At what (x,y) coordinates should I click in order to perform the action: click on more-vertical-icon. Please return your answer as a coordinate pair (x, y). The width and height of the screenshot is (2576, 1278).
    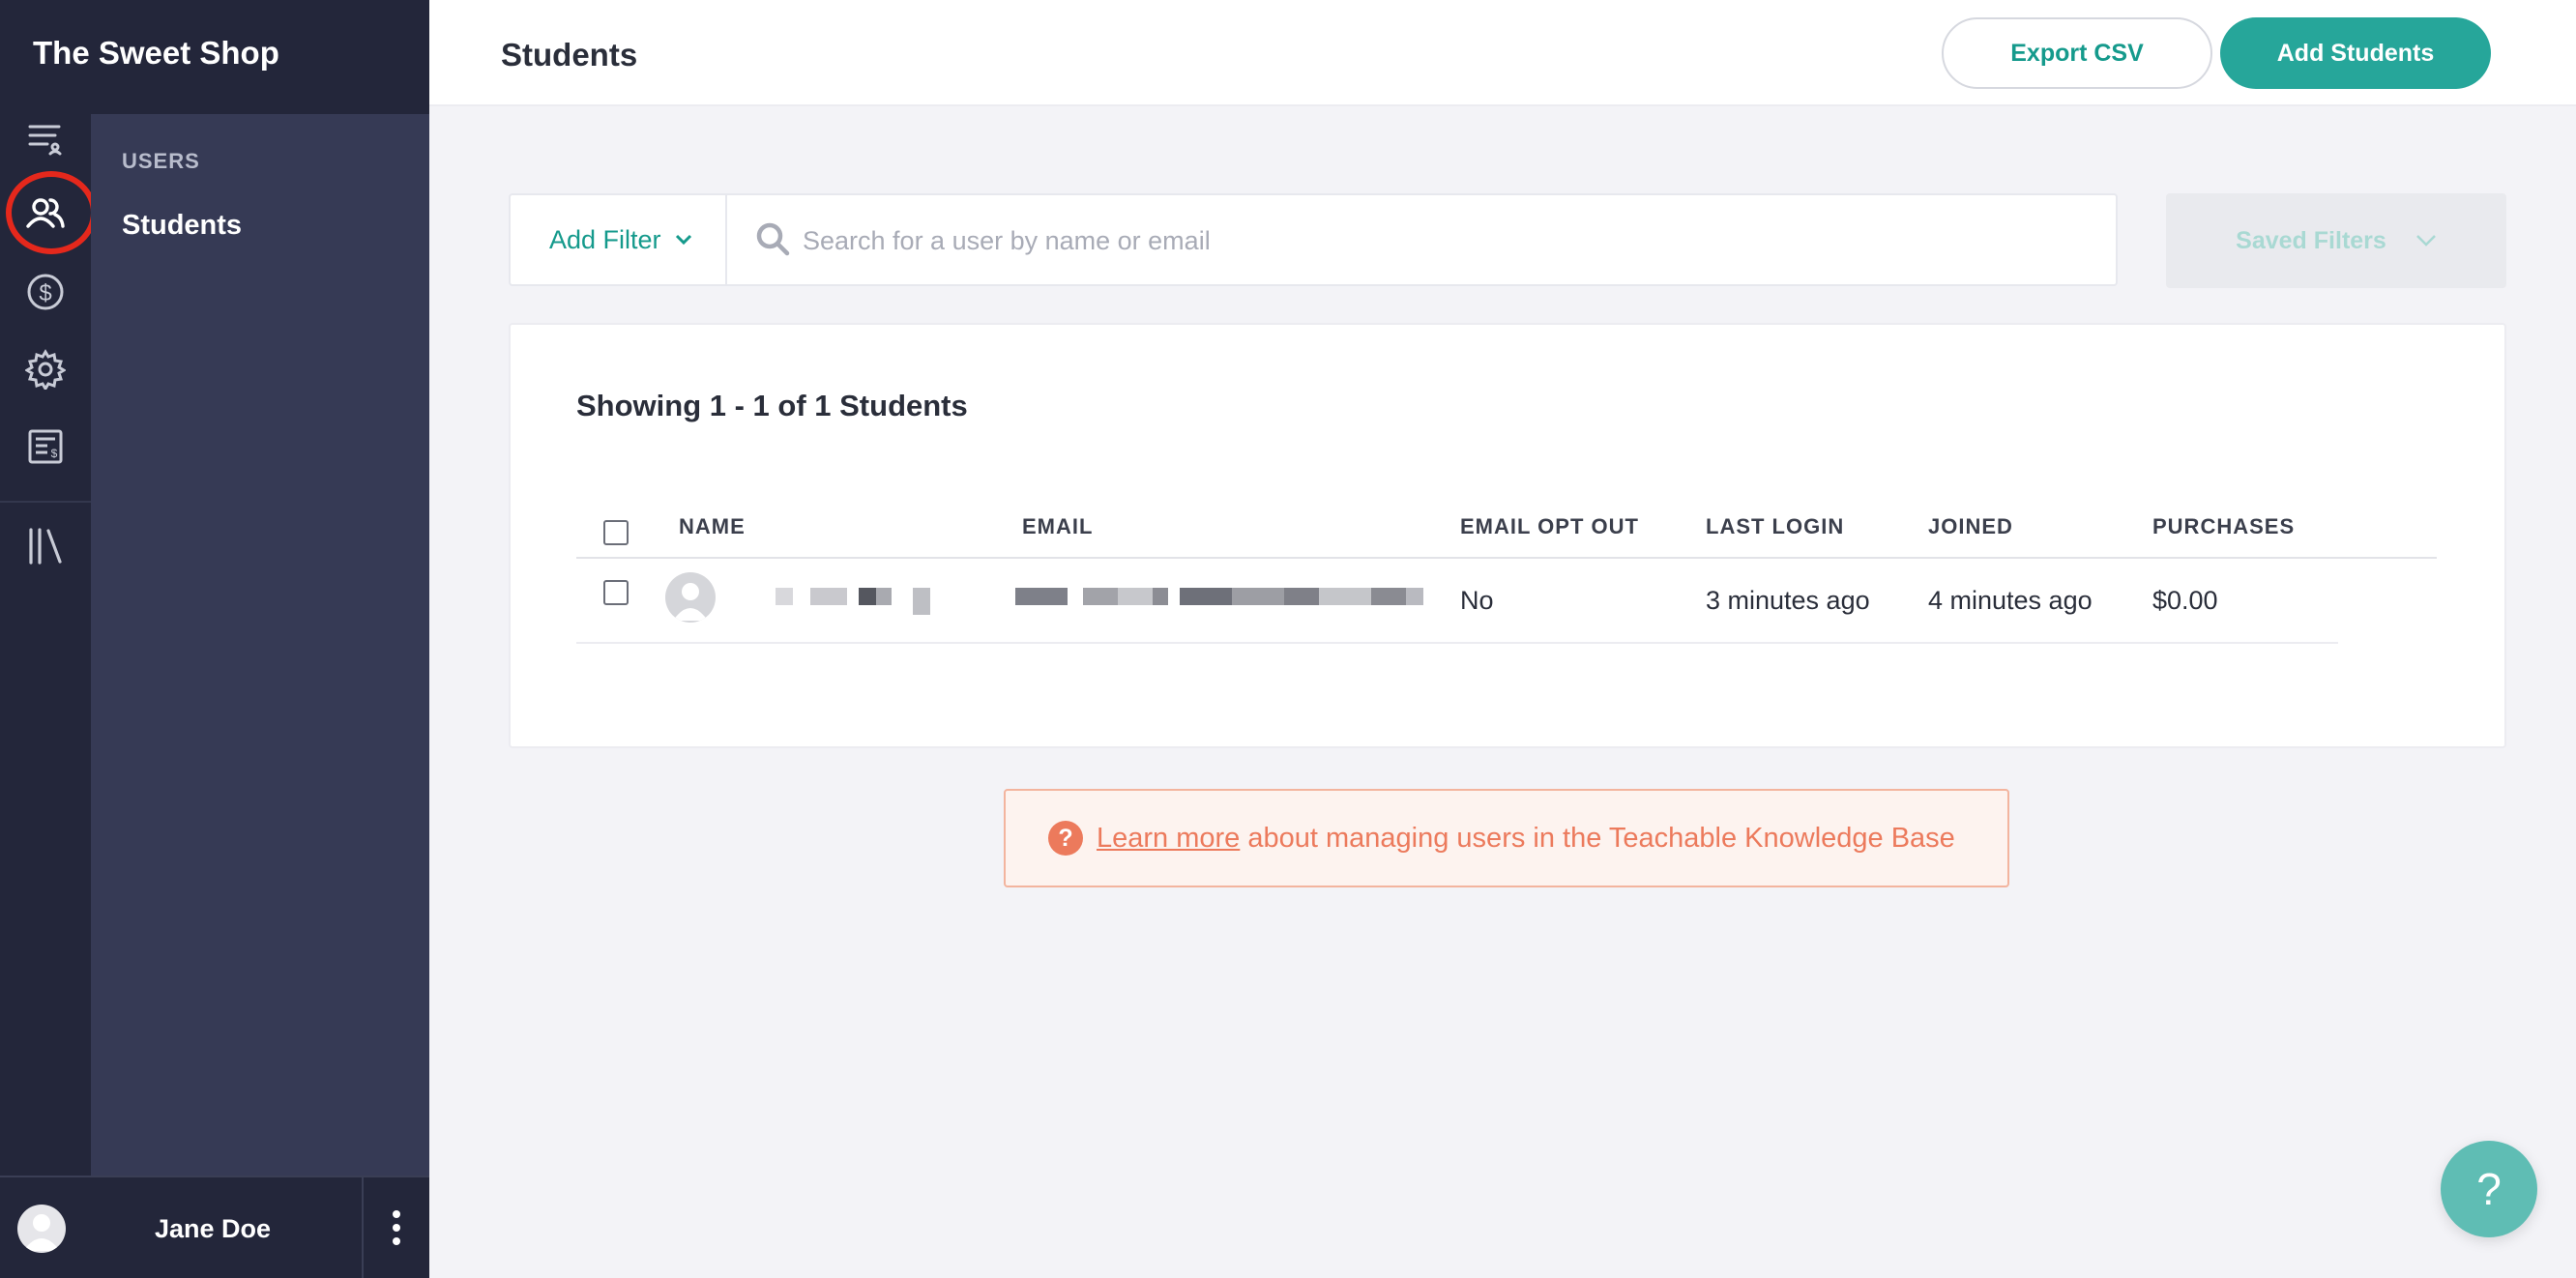
    Looking at the image, I should click on (396, 1228).